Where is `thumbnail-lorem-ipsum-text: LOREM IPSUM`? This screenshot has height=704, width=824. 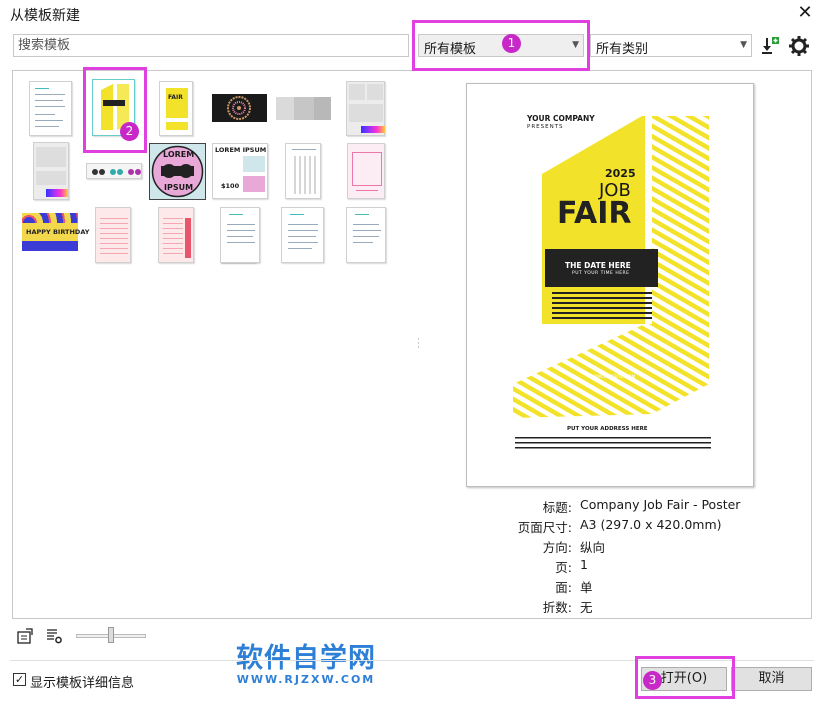
thumbnail-lorem-ipsum-text: LOREM IPSUM is located at coordinates (240, 150).